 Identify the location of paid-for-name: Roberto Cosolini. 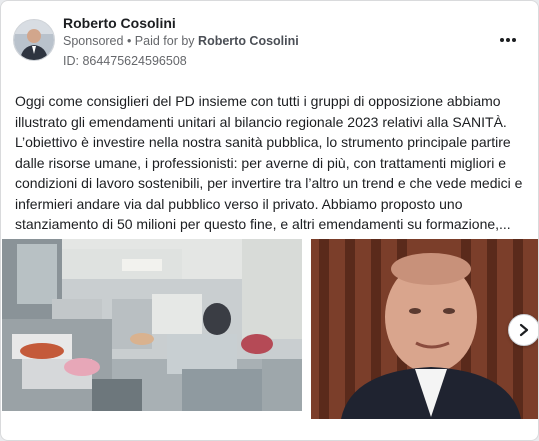
(248, 41).